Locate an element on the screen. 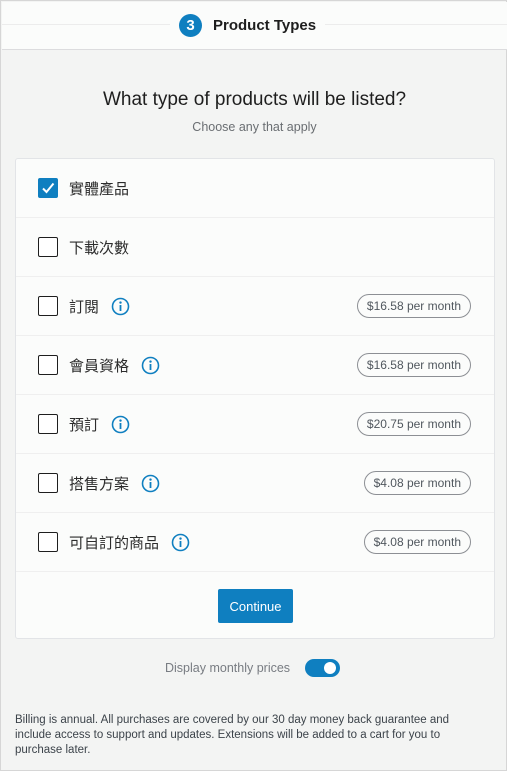 Image resolution: width=507 pixels, height=771 pixels. monthly-prices-toggle-row: Display monthly prices is located at coordinates (253, 668).